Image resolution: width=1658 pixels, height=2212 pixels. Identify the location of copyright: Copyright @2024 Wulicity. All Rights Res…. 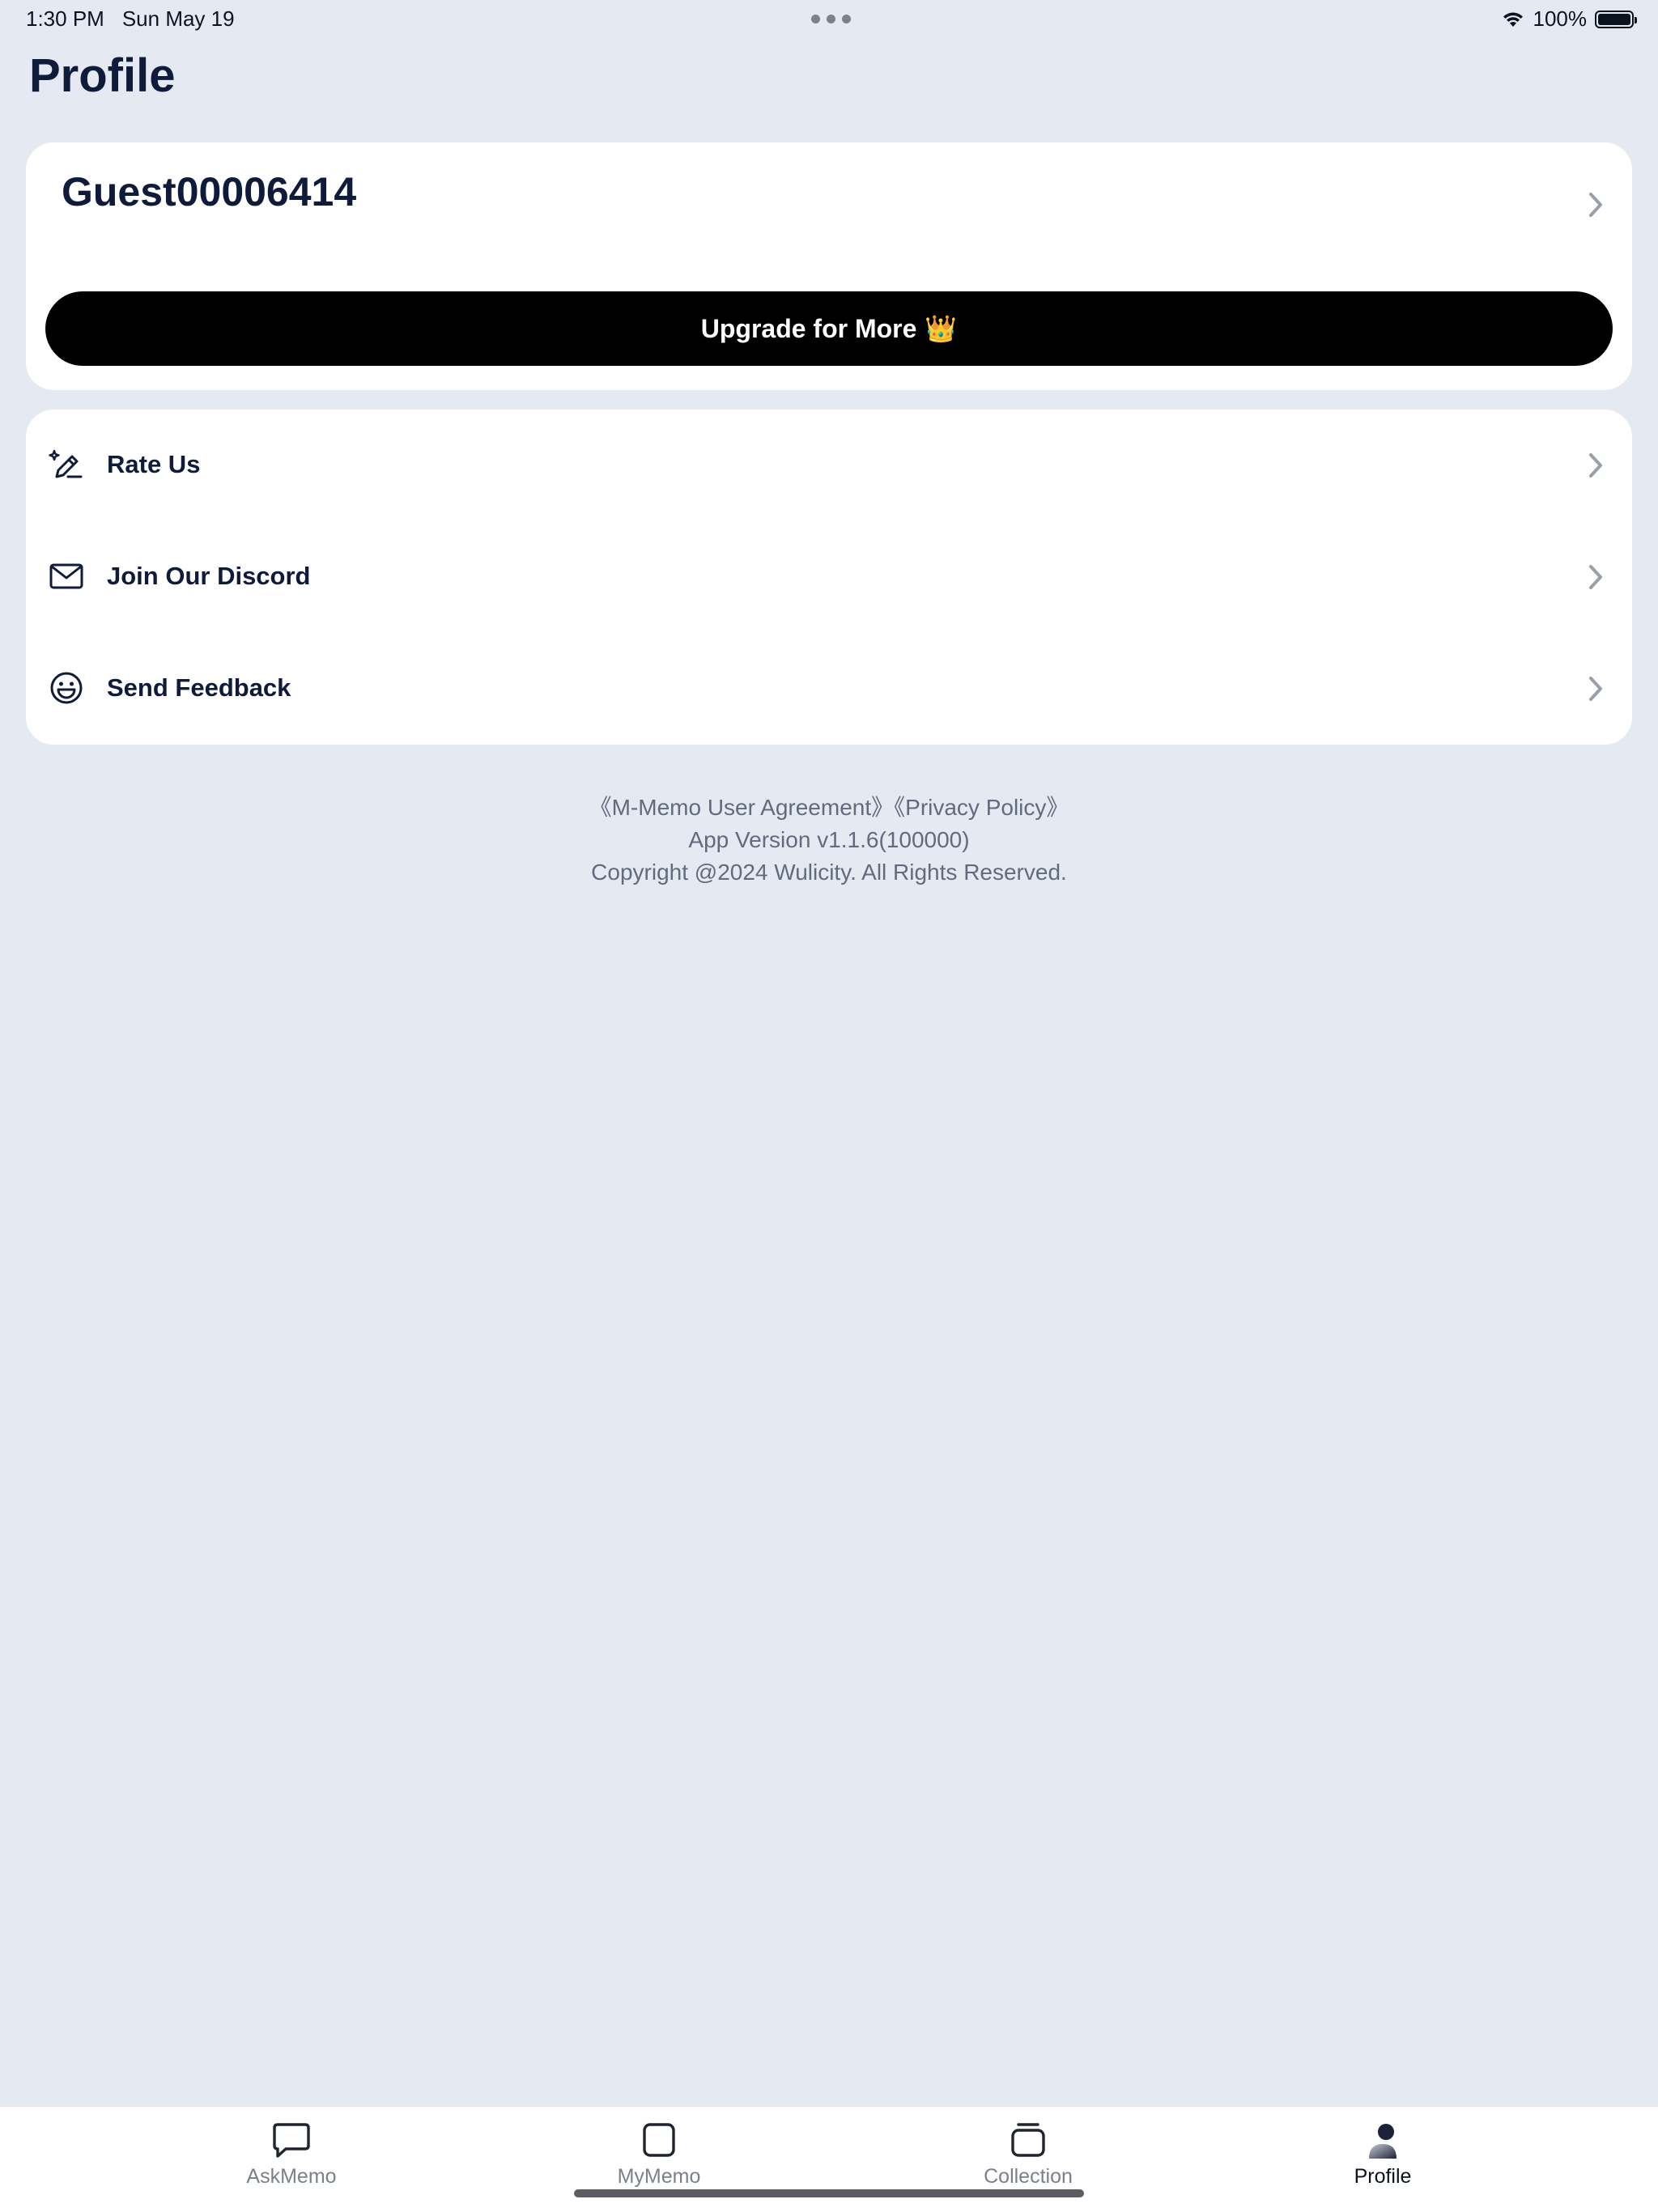
(829, 872).